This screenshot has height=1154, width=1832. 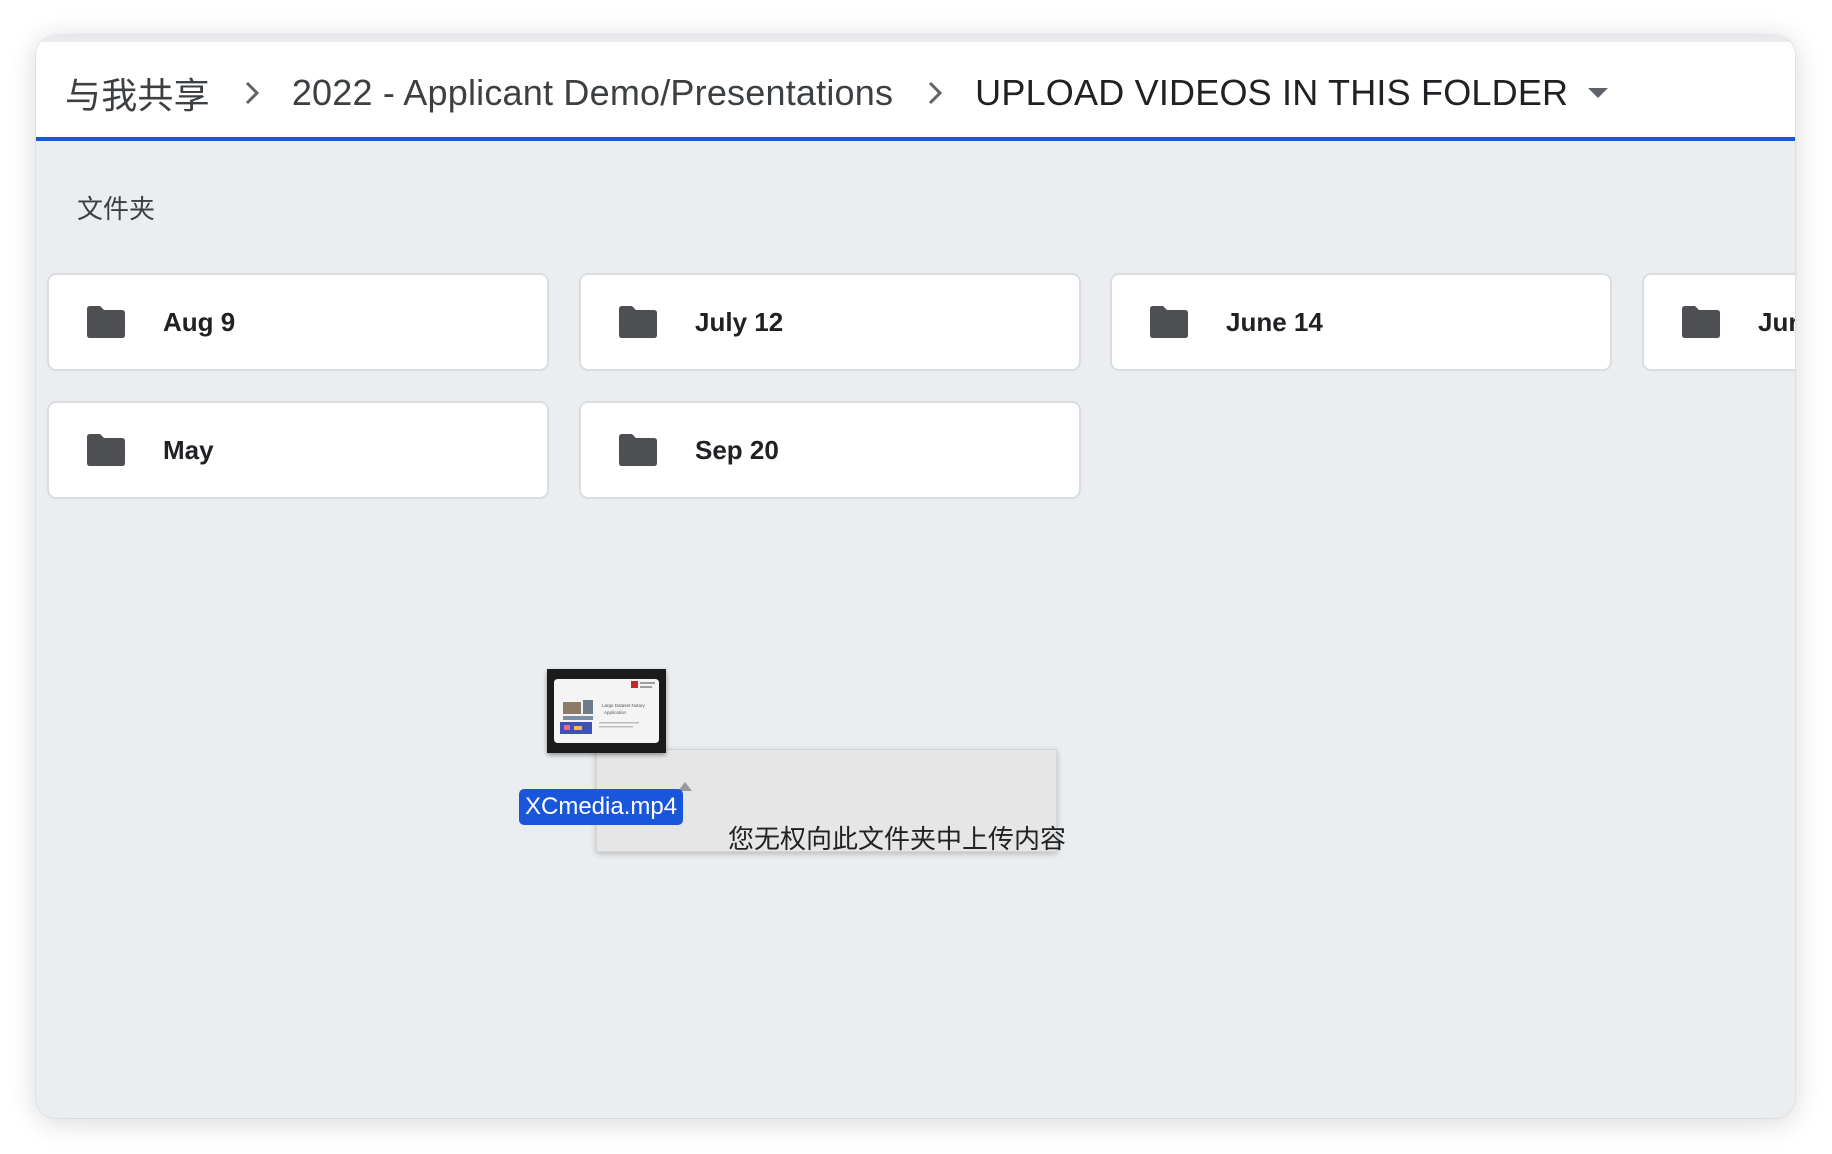 I want to click on caret-down-icon, so click(x=1598, y=93).